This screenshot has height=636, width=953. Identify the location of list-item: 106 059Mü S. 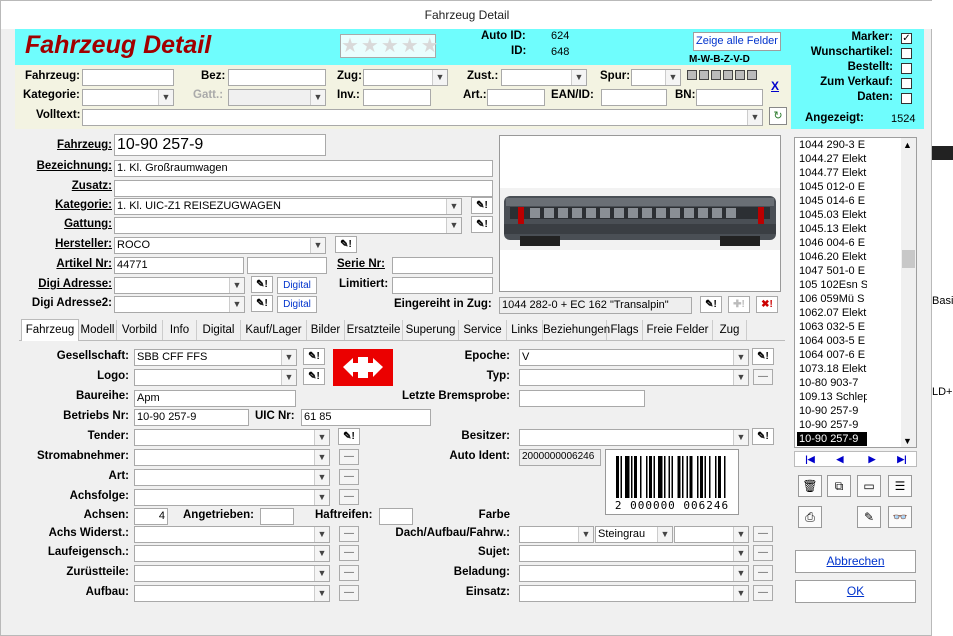
(832, 299).